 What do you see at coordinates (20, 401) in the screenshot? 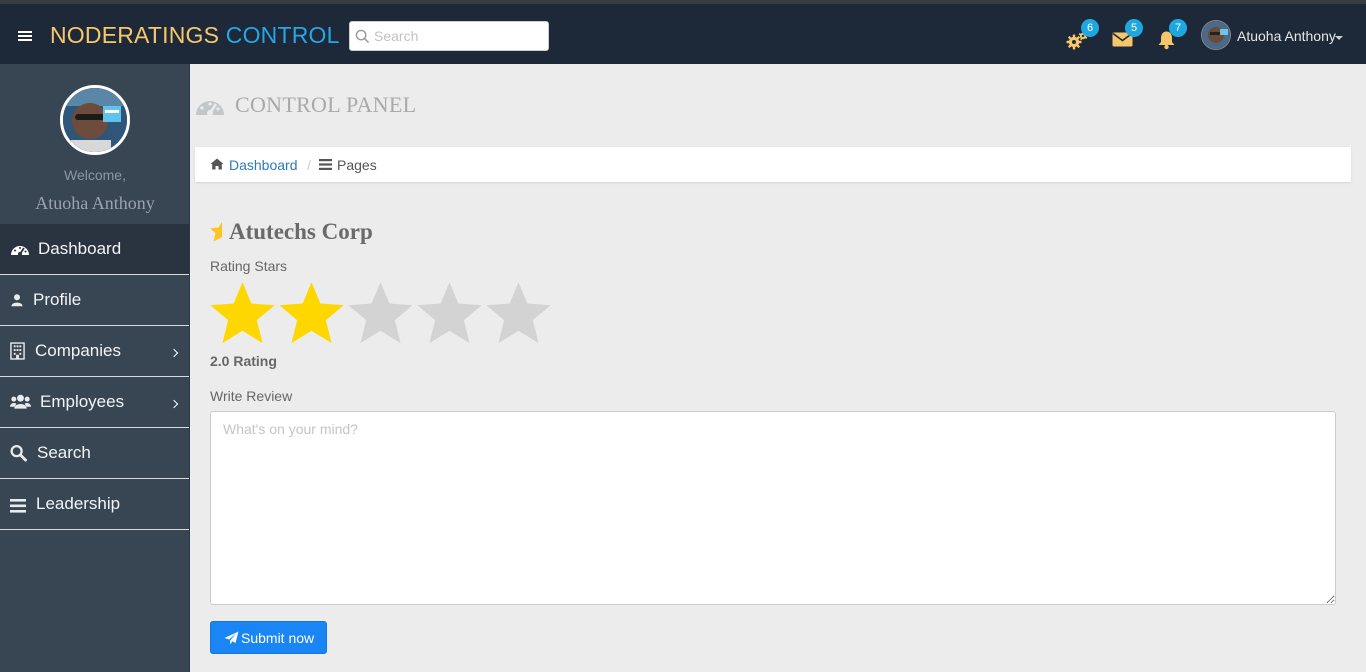
I see `users-icon` at bounding box center [20, 401].